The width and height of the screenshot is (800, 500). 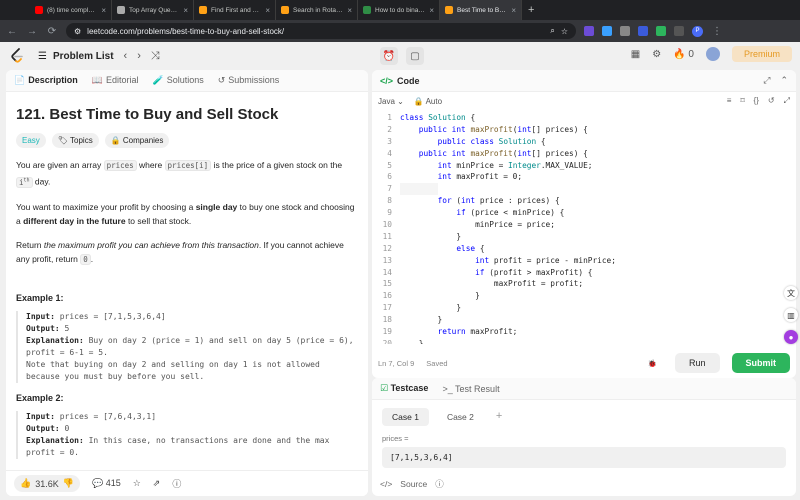 What do you see at coordinates (756, 101) in the screenshot?
I see `braces-icon: {}` at bounding box center [756, 101].